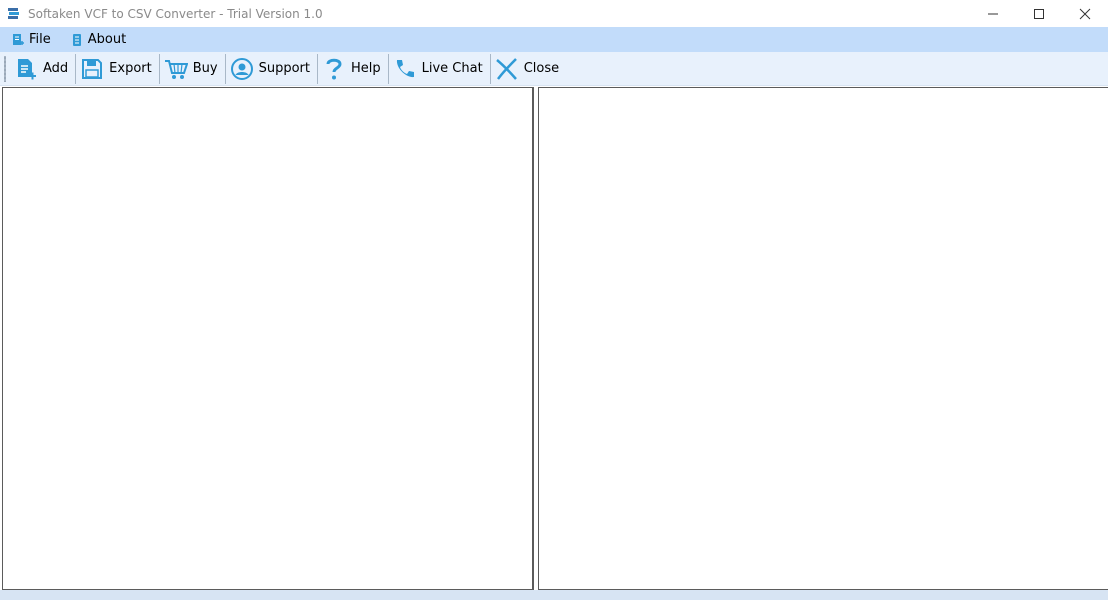  Describe the element at coordinates (242, 69) in the screenshot. I see `support-user-icon` at that location.